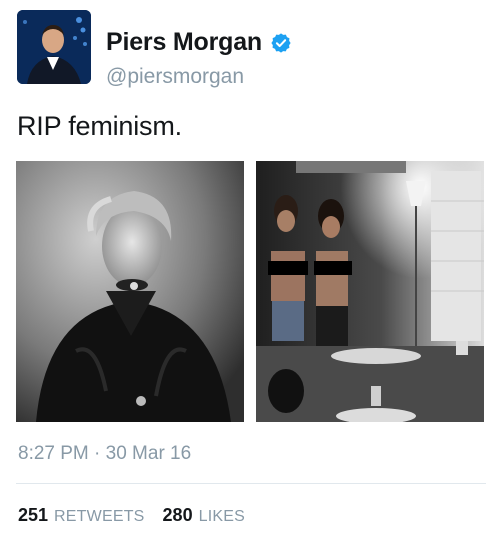 The image size is (500, 543). I want to click on verified-badge-icon, so click(281, 43).